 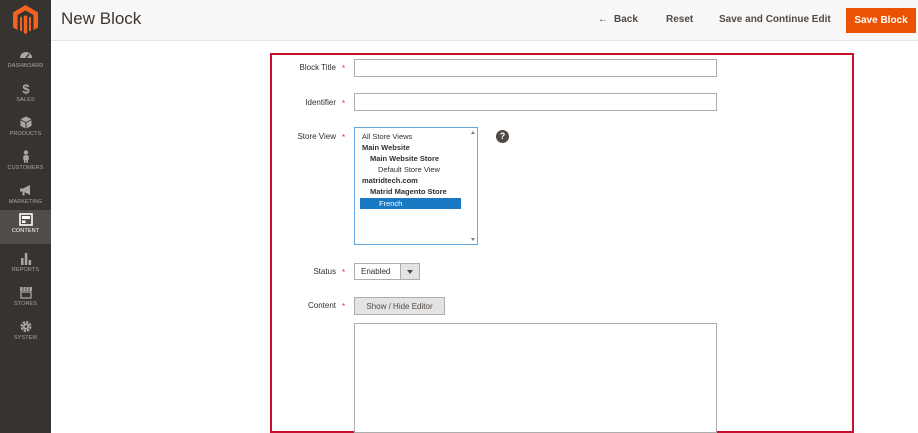 What do you see at coordinates (25, 338) in the screenshot?
I see `sidebar-item-label: SYSTEM` at bounding box center [25, 338].